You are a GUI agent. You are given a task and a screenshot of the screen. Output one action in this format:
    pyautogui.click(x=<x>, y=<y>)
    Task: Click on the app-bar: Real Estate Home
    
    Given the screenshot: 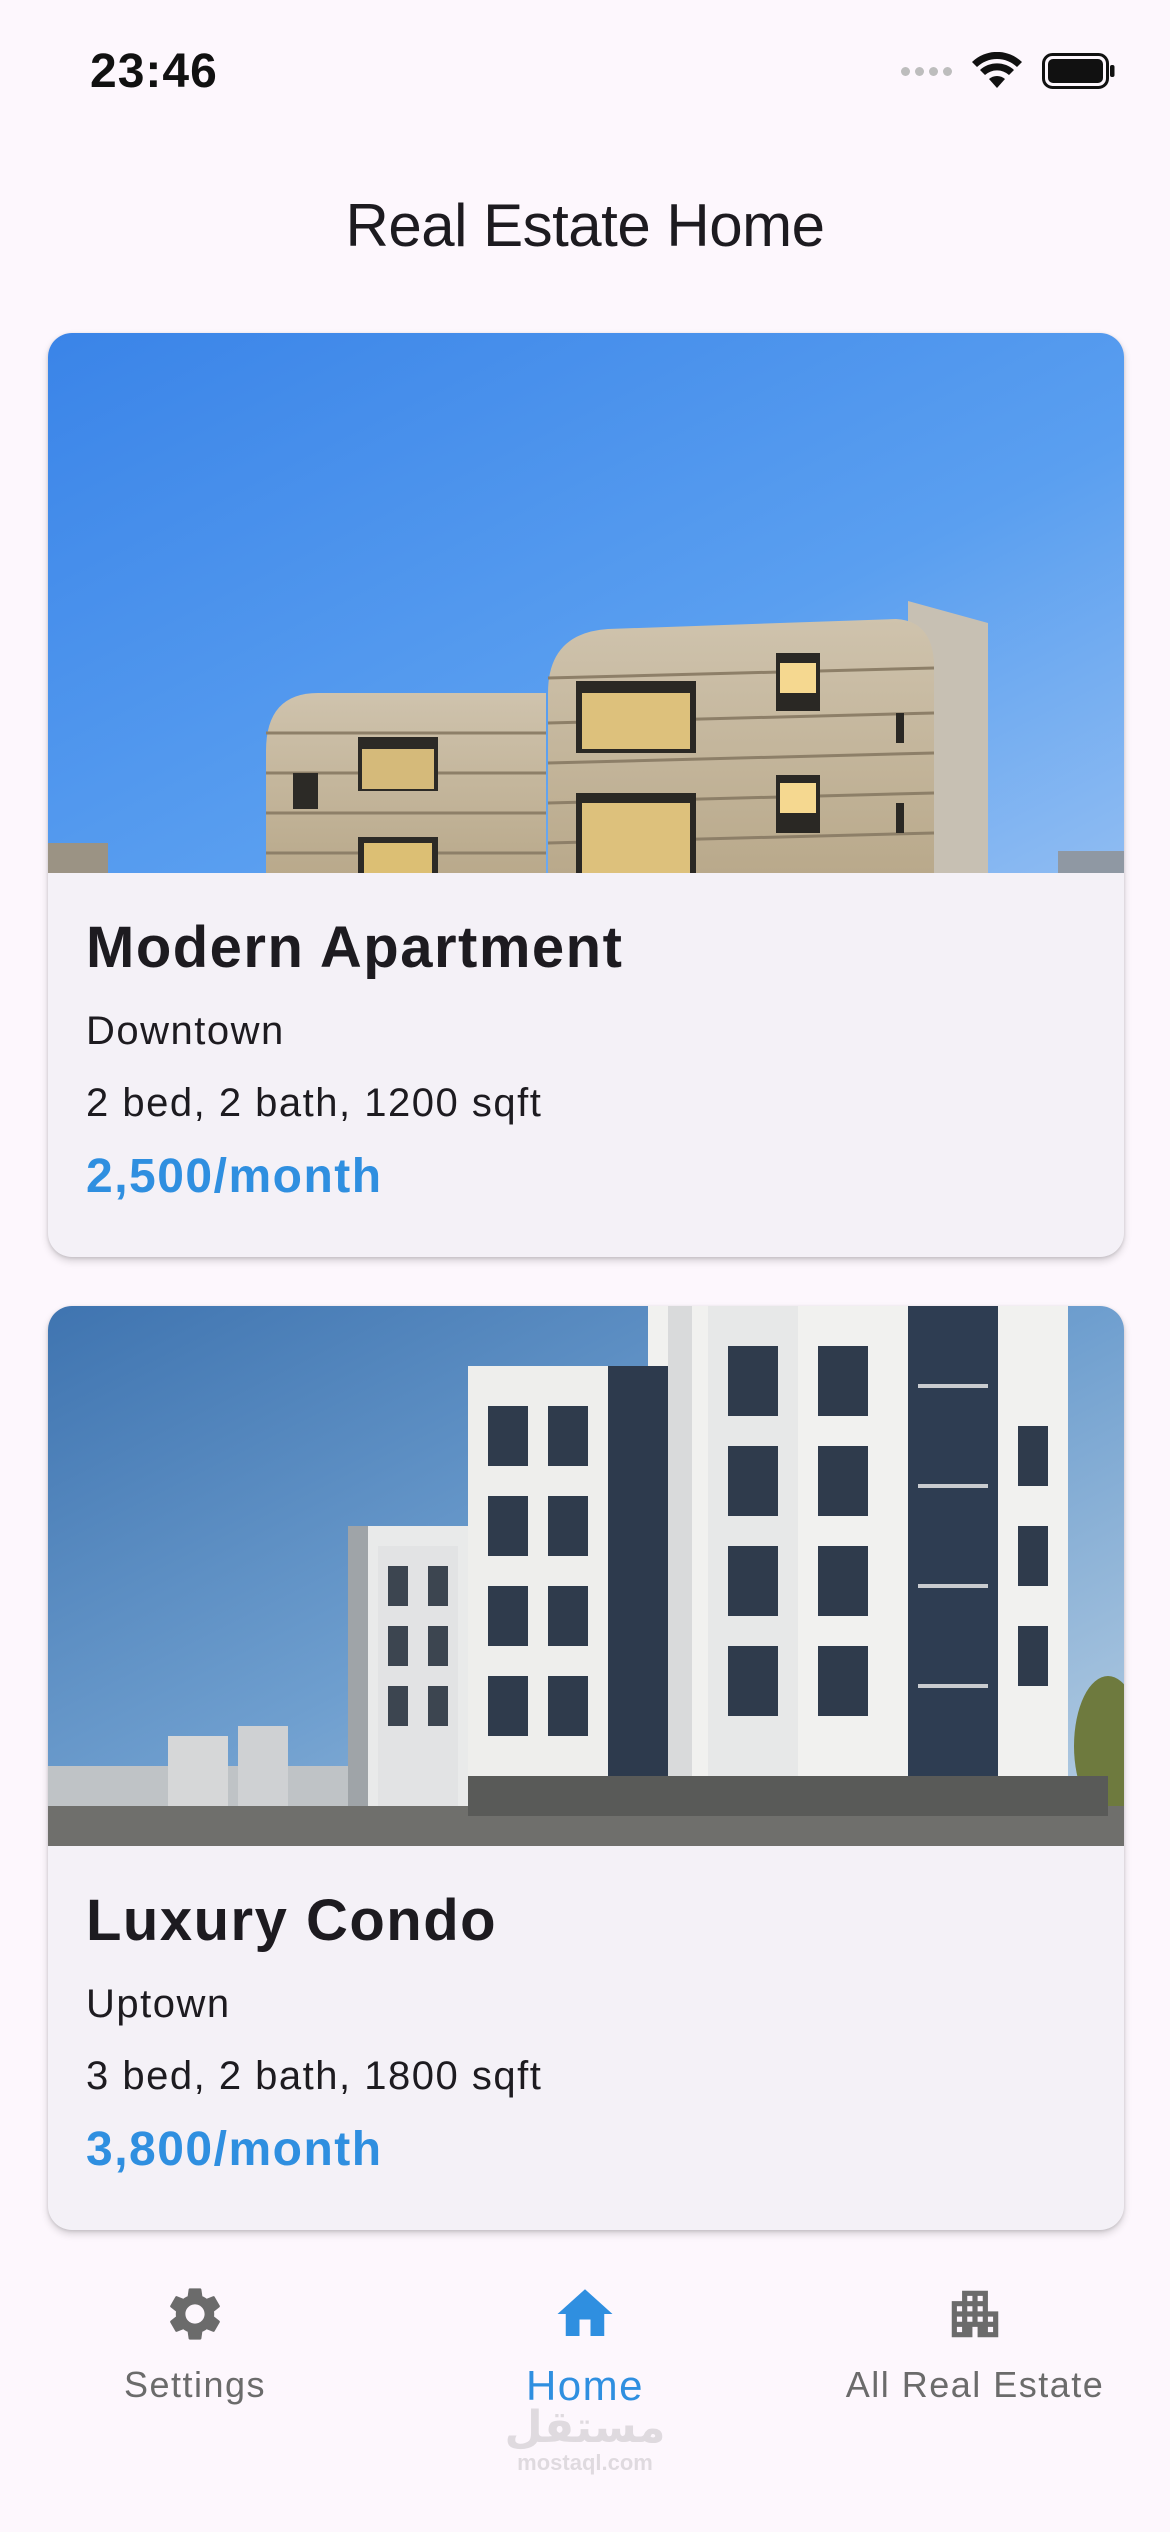 What is the action you would take?
    pyautogui.click(x=585, y=225)
    